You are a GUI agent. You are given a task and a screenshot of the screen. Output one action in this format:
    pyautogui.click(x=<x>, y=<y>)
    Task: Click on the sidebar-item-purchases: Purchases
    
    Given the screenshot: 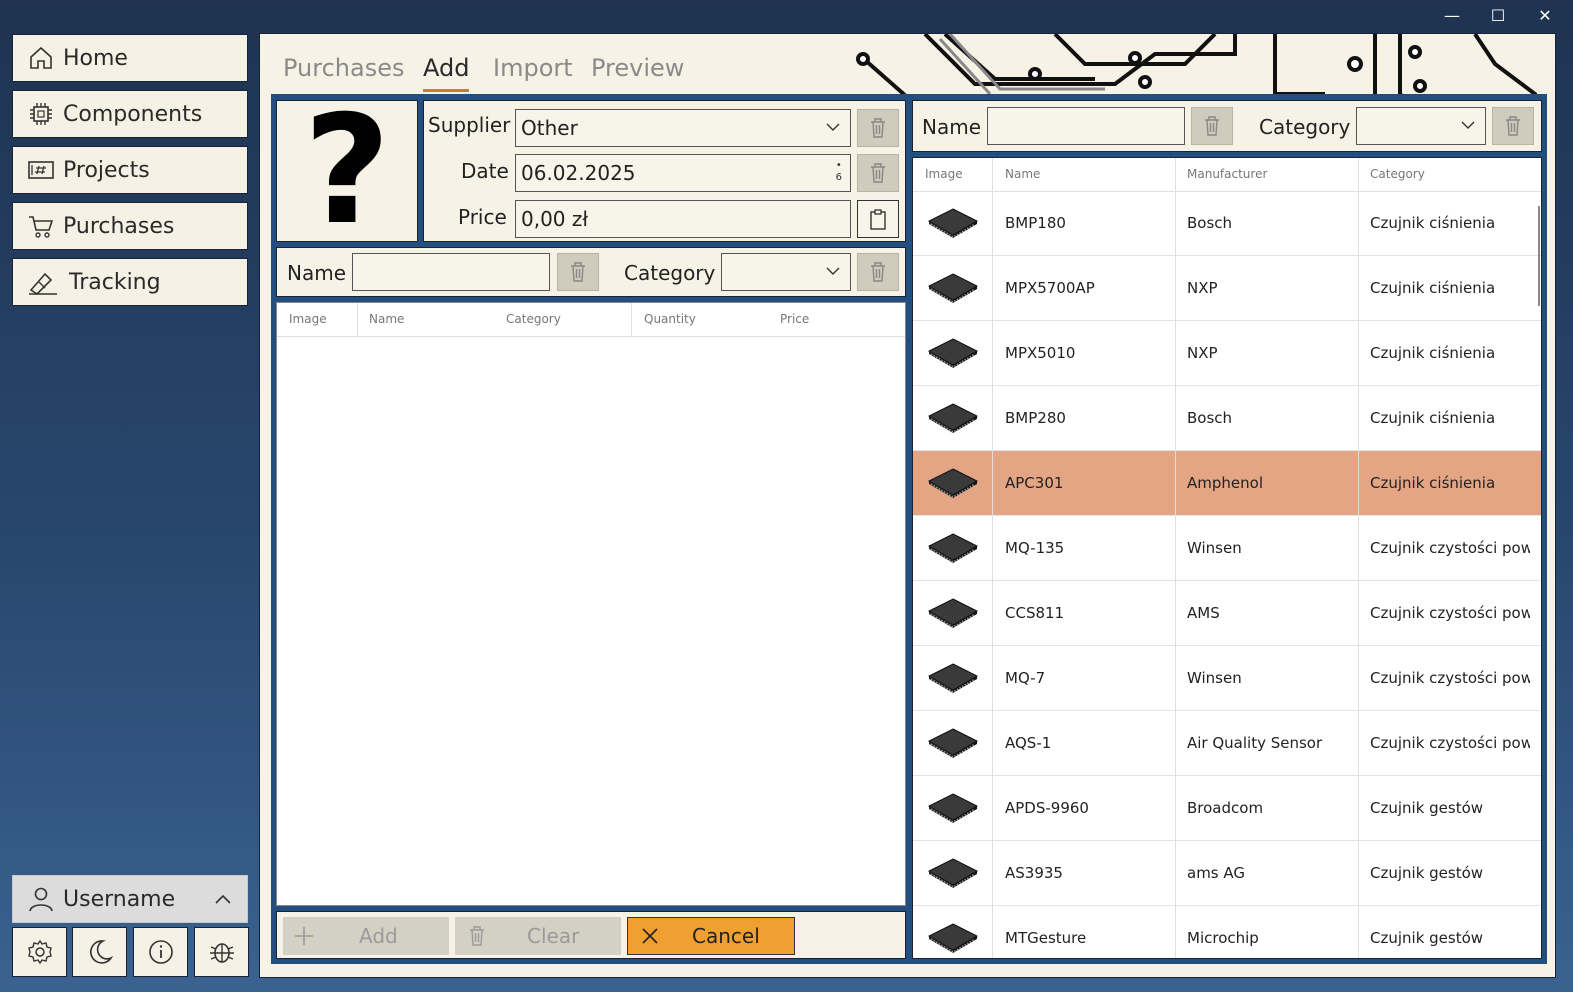 What is the action you would take?
    pyautogui.click(x=130, y=226)
    